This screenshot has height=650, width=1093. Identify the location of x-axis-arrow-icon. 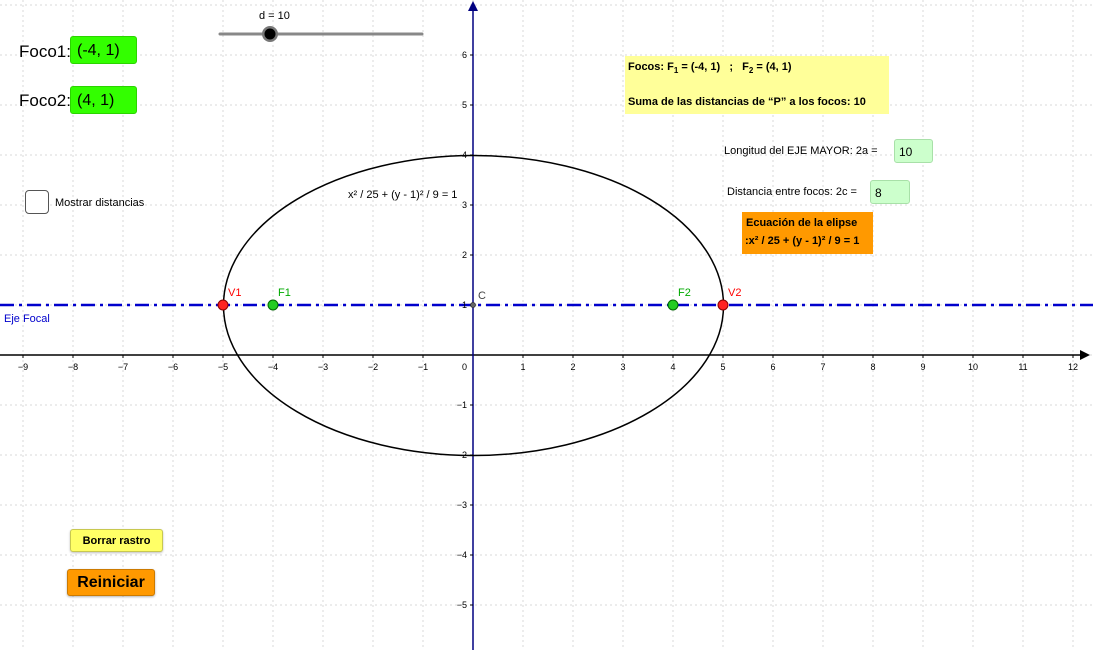
(1085, 355).